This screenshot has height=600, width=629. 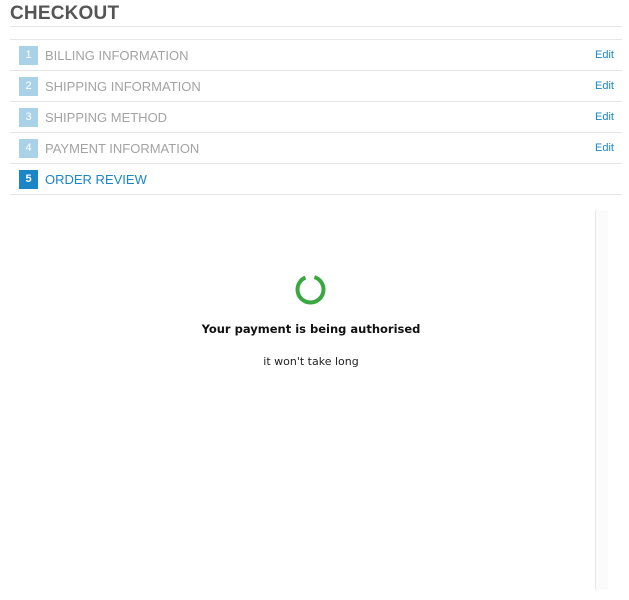 I want to click on payment-status-title: Your payment is being authorised, so click(x=311, y=329).